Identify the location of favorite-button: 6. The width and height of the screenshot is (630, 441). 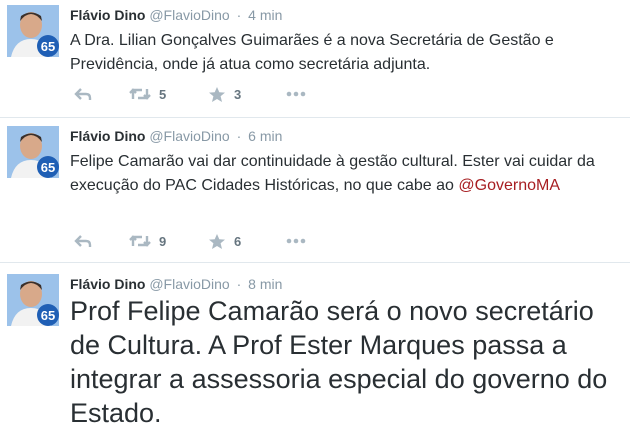
(224, 241).